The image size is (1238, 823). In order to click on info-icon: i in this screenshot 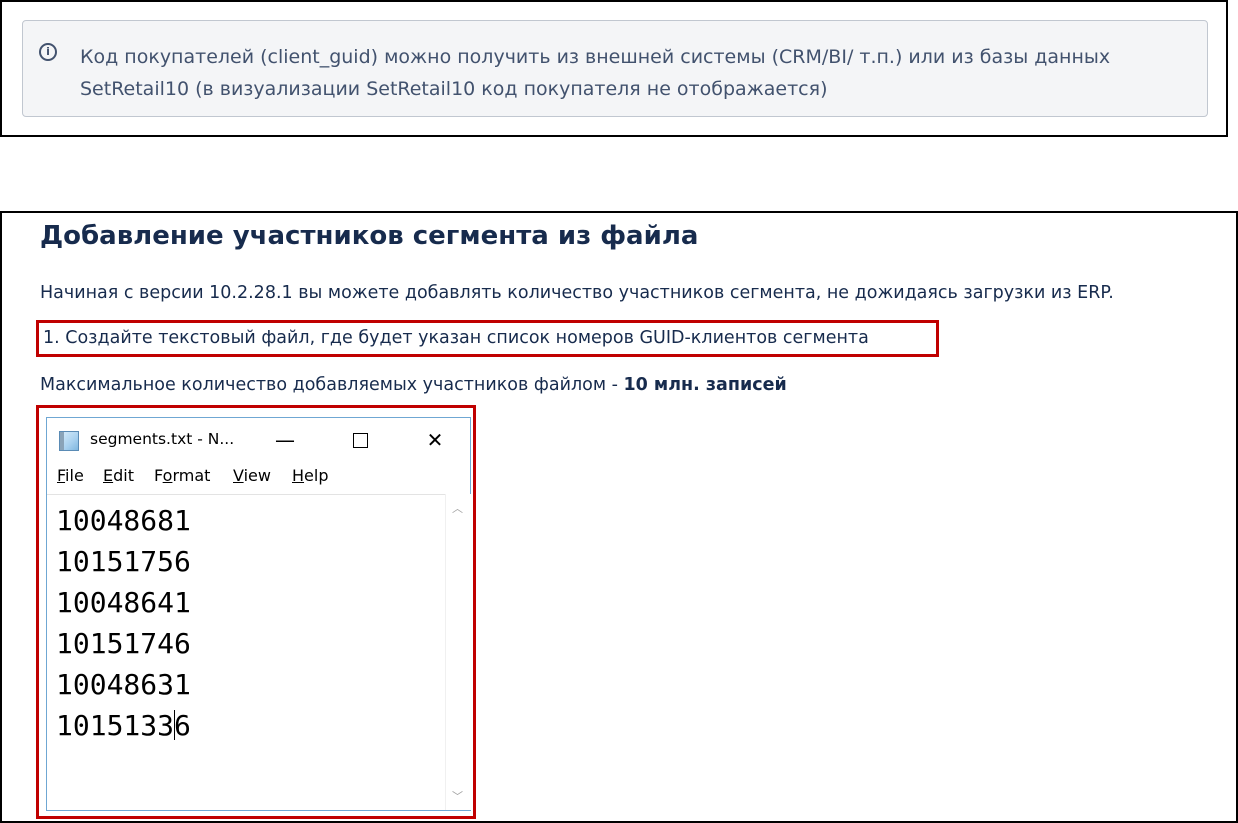, I will do `click(48, 52)`.